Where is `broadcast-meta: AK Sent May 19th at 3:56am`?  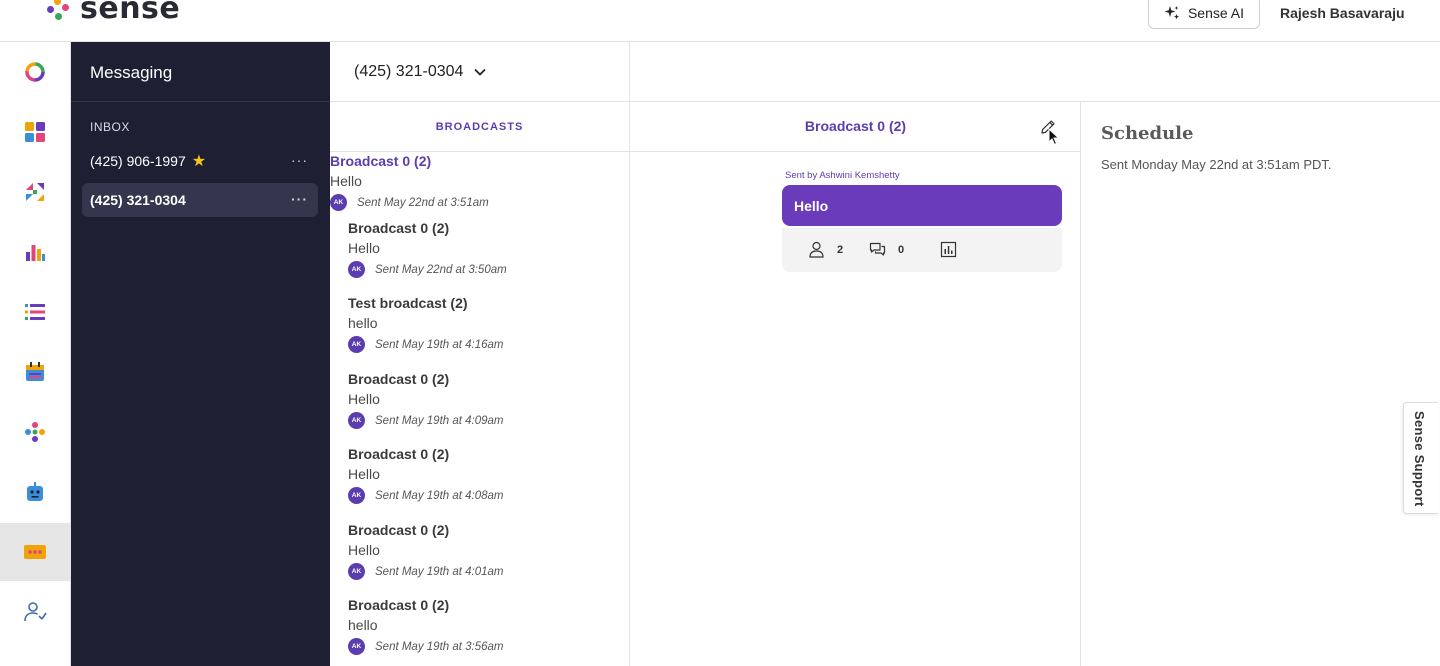 broadcast-meta: AK Sent May 19th at 3:56am is located at coordinates (483, 646).